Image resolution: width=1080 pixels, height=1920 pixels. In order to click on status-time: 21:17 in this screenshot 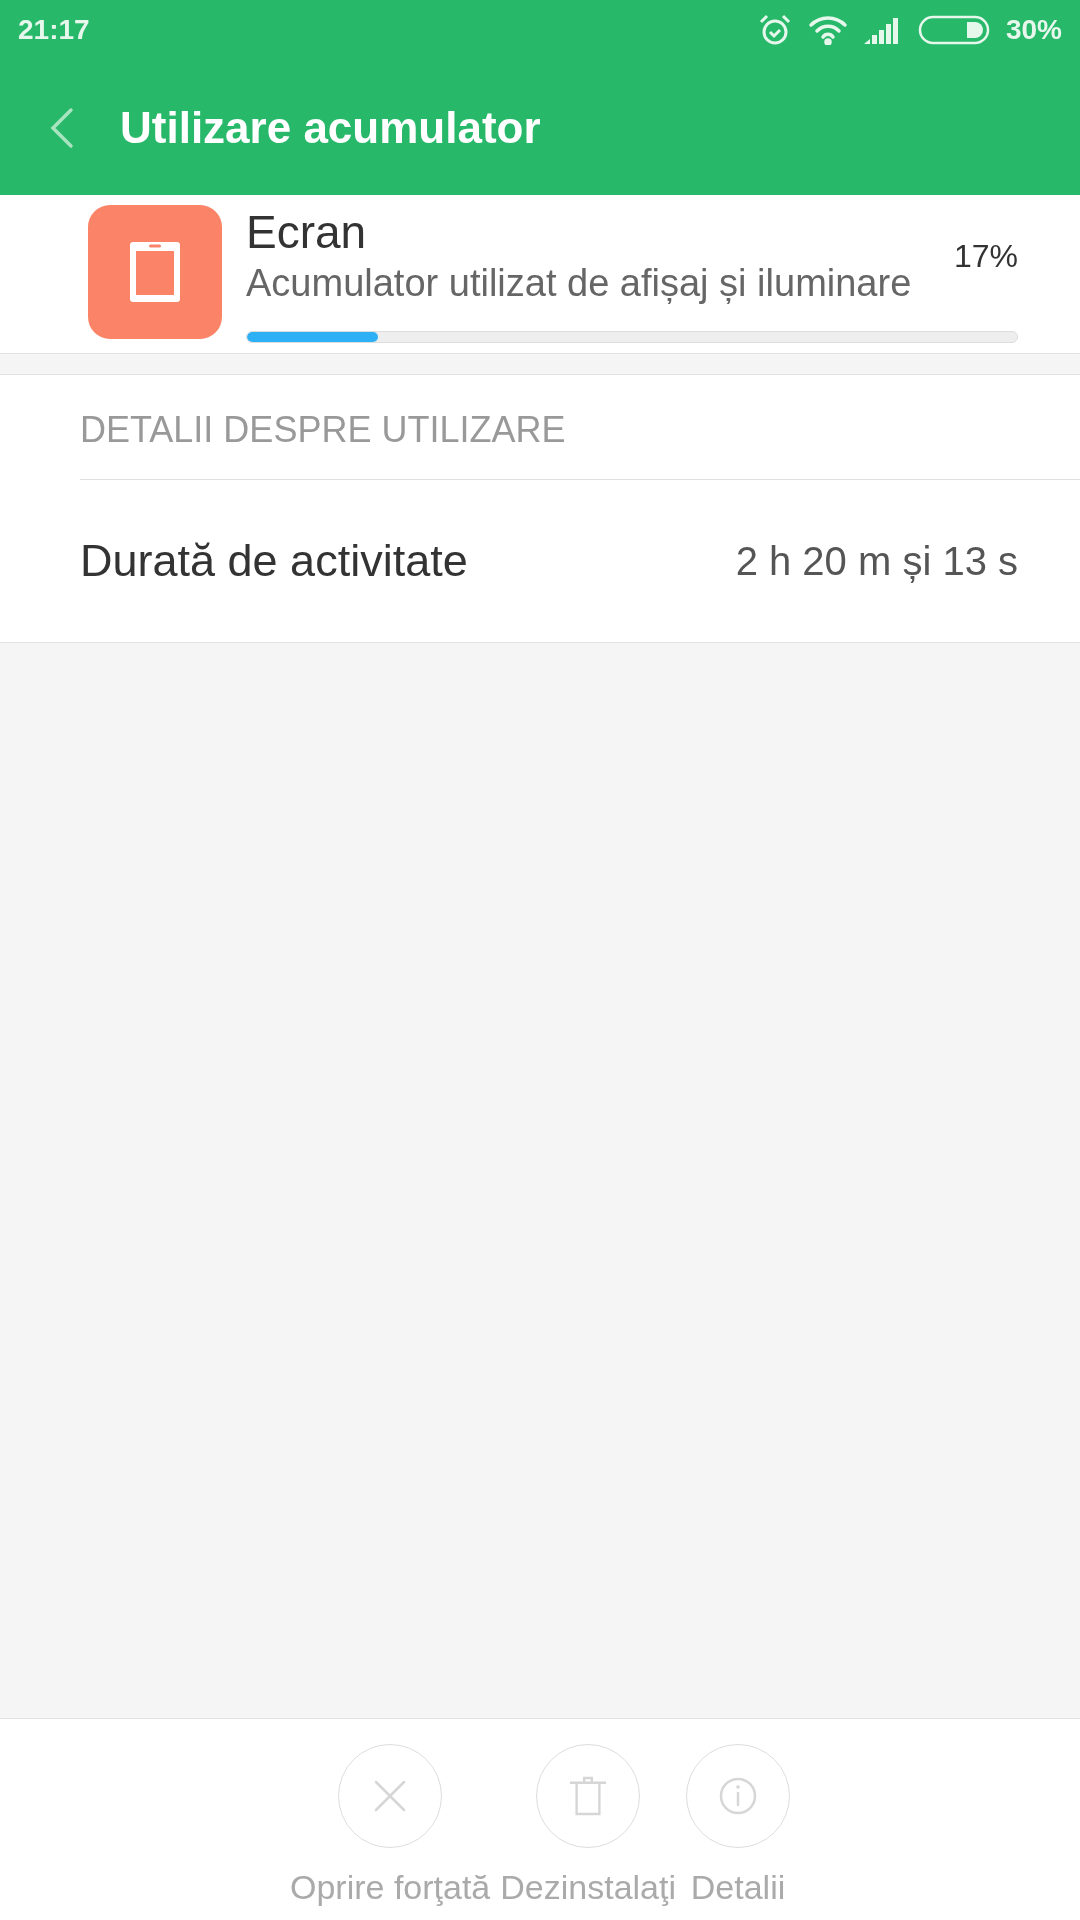, I will do `click(54, 30)`.